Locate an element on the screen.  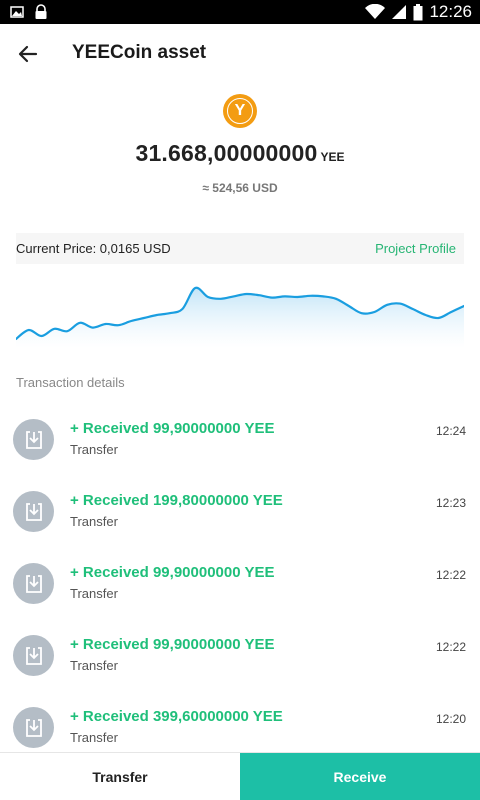
project-profile-link: Project Profile is located at coordinates (415, 248).